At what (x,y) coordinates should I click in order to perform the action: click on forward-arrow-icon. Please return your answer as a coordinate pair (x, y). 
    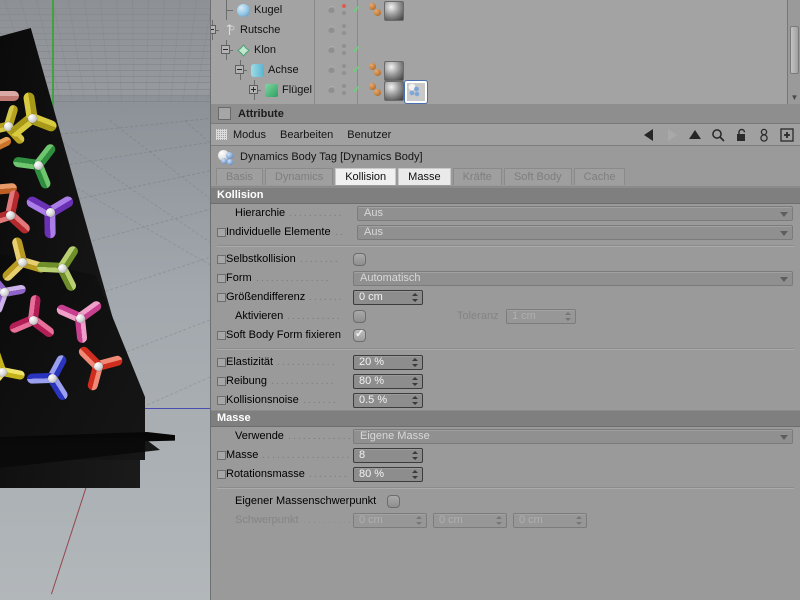
    Looking at the image, I should click on (672, 135).